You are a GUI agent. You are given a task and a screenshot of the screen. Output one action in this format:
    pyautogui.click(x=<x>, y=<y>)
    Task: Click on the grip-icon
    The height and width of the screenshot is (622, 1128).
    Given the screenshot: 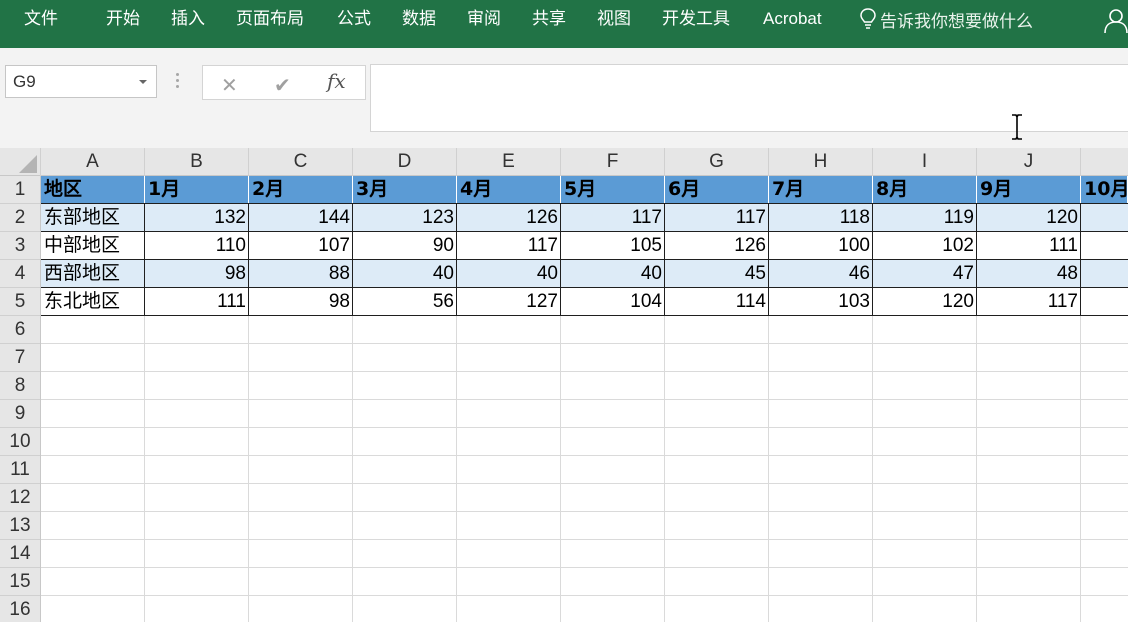 What is the action you would take?
    pyautogui.click(x=178, y=83)
    